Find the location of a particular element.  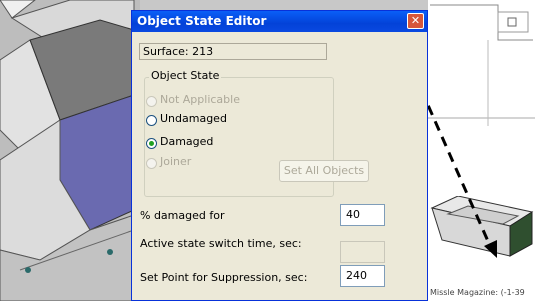

selected-dot is located at coordinates (151, 143).